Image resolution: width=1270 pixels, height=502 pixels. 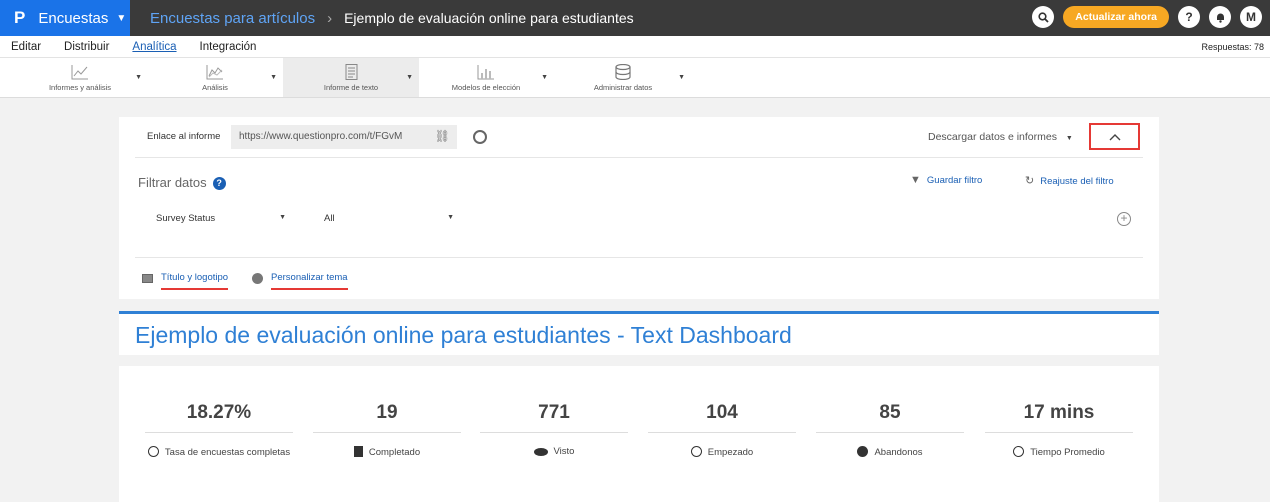 What do you see at coordinates (1251, 17) in the screenshot?
I see `user-avatar: M` at bounding box center [1251, 17].